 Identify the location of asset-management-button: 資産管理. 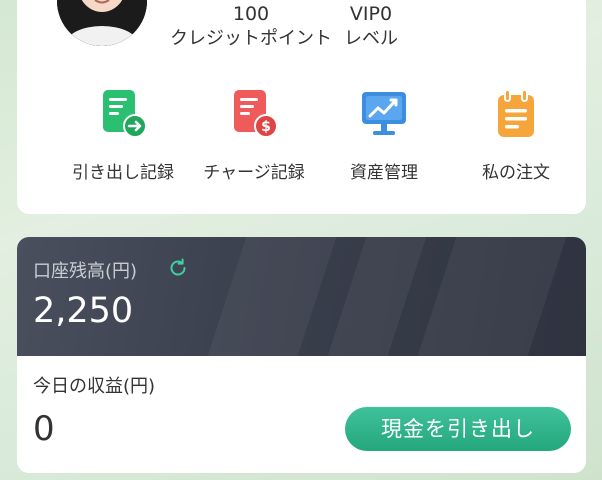
(384, 135).